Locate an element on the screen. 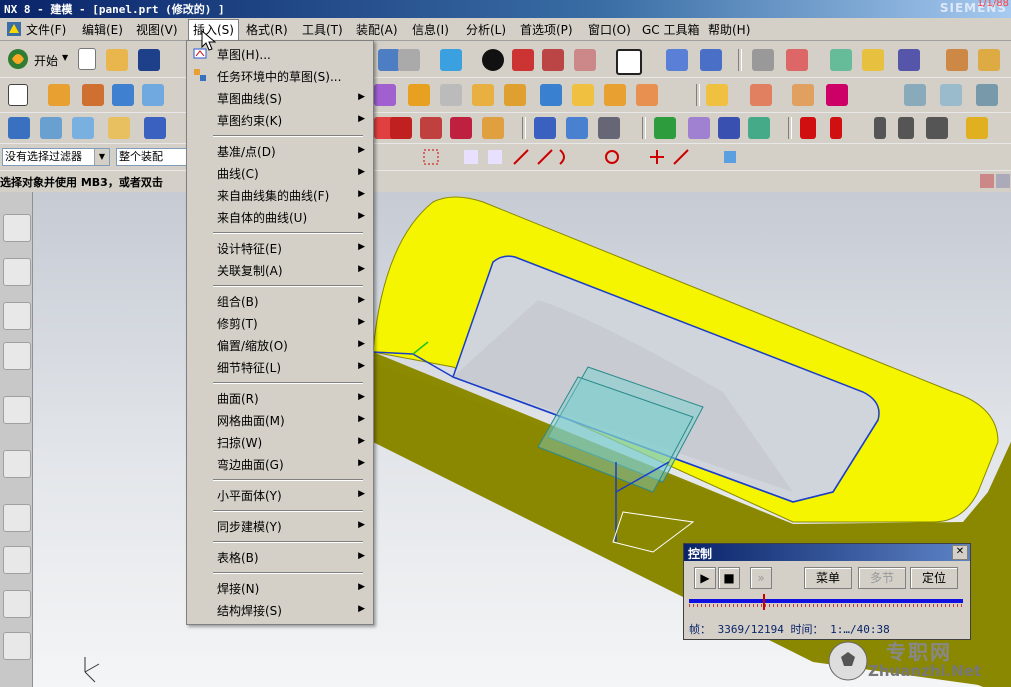  subtract-icon is located at coordinates (761, 95).